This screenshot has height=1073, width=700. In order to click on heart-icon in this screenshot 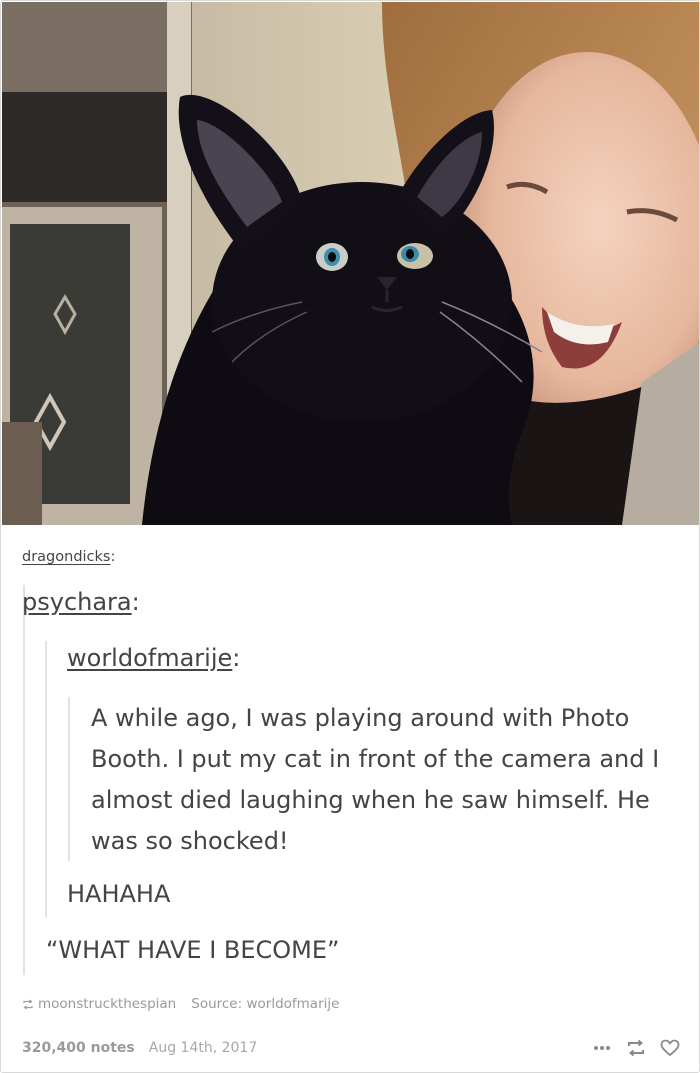, I will do `click(670, 1048)`.